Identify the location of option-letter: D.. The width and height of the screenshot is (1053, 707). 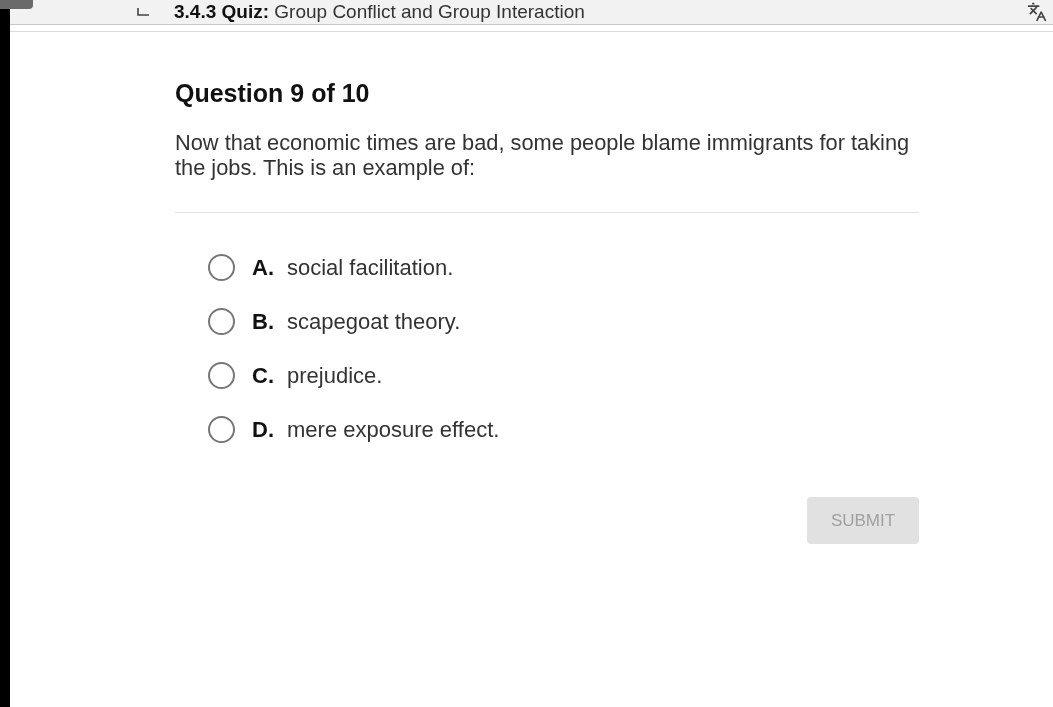
(263, 429).